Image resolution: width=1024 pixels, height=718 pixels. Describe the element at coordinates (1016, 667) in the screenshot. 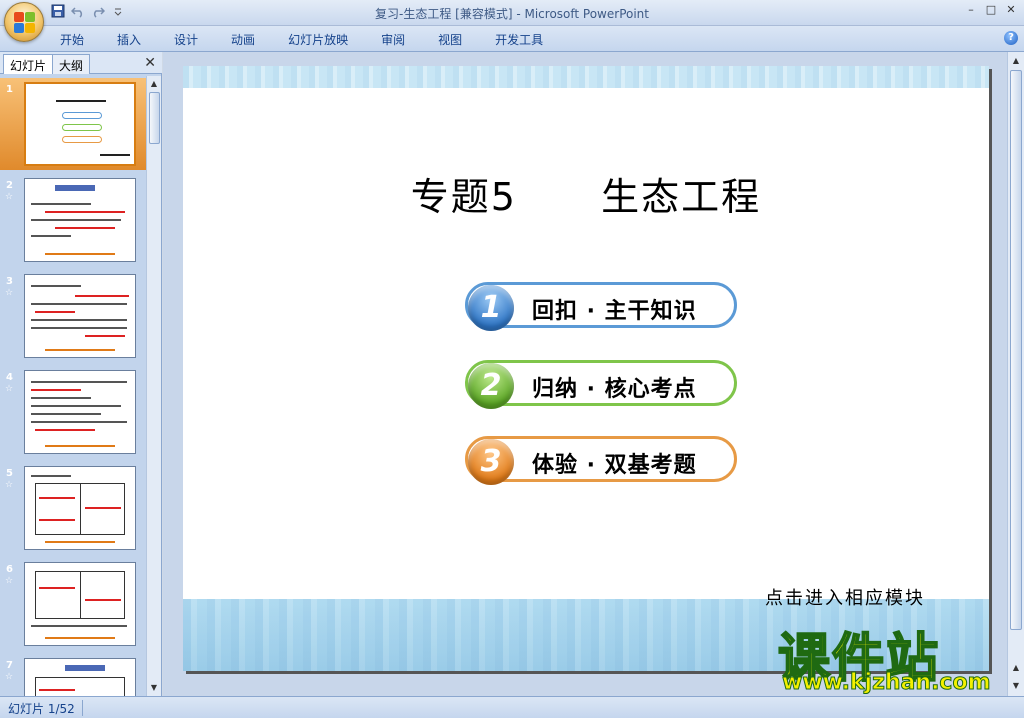

I see `prev-slide-icon: ▲` at that location.